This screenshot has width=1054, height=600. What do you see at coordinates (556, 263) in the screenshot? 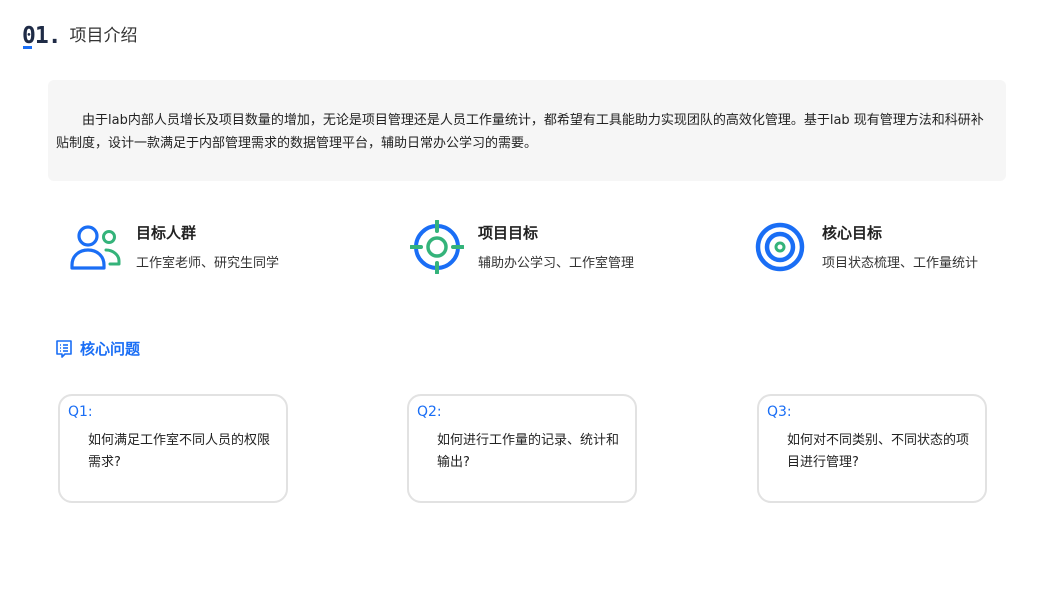
I see `goal-desc: 辅助办公学习、工作室管理` at bounding box center [556, 263].